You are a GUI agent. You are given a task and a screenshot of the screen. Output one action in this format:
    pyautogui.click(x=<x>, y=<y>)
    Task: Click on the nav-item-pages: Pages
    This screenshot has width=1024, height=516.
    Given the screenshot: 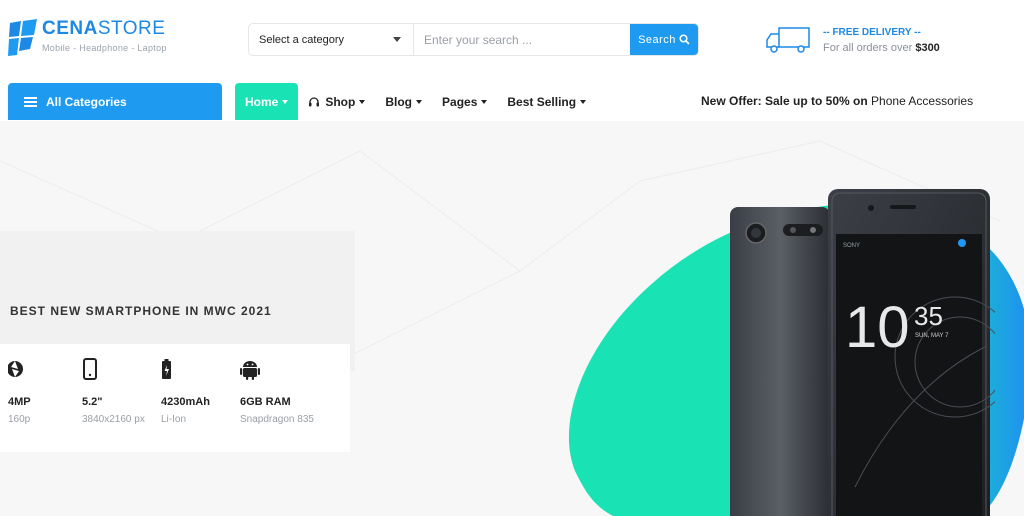 What is the action you would take?
    pyautogui.click(x=464, y=101)
    